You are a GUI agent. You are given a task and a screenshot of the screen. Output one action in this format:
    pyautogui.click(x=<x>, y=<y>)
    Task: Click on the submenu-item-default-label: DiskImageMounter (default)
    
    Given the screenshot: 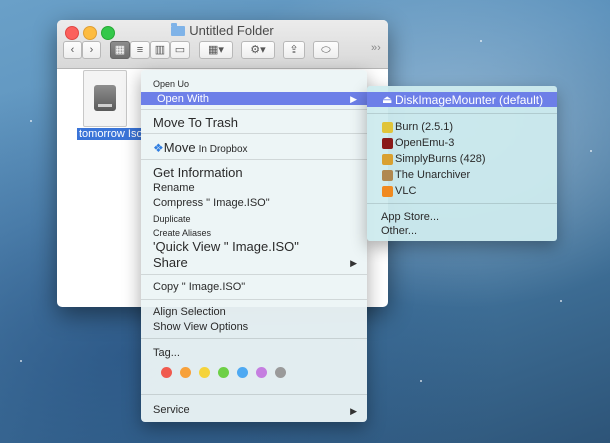 What is the action you would take?
    pyautogui.click(x=469, y=100)
    